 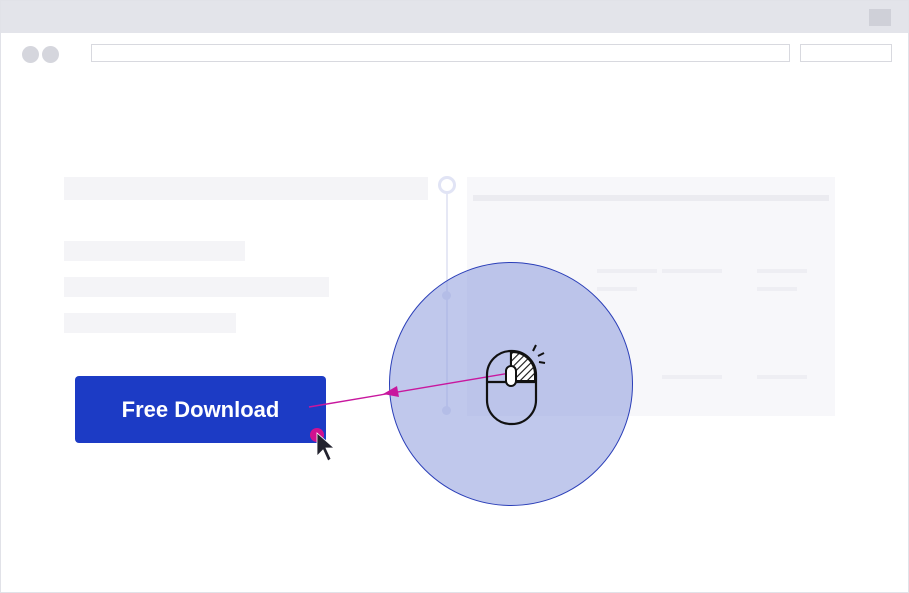 What do you see at coordinates (326, 447) in the screenshot?
I see `arrow-cursor-icon` at bounding box center [326, 447].